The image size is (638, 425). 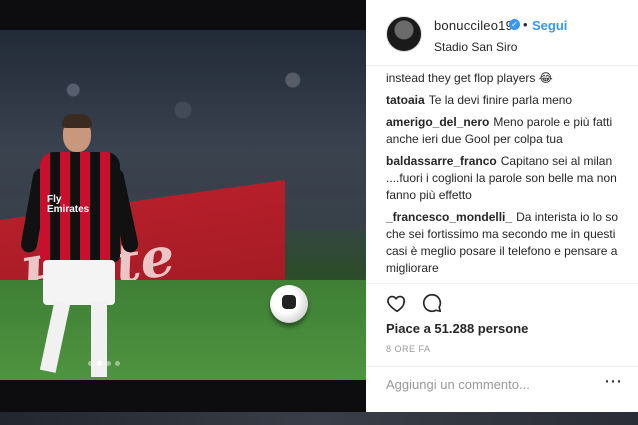 What do you see at coordinates (289, 304) in the screenshot?
I see `football` at bounding box center [289, 304].